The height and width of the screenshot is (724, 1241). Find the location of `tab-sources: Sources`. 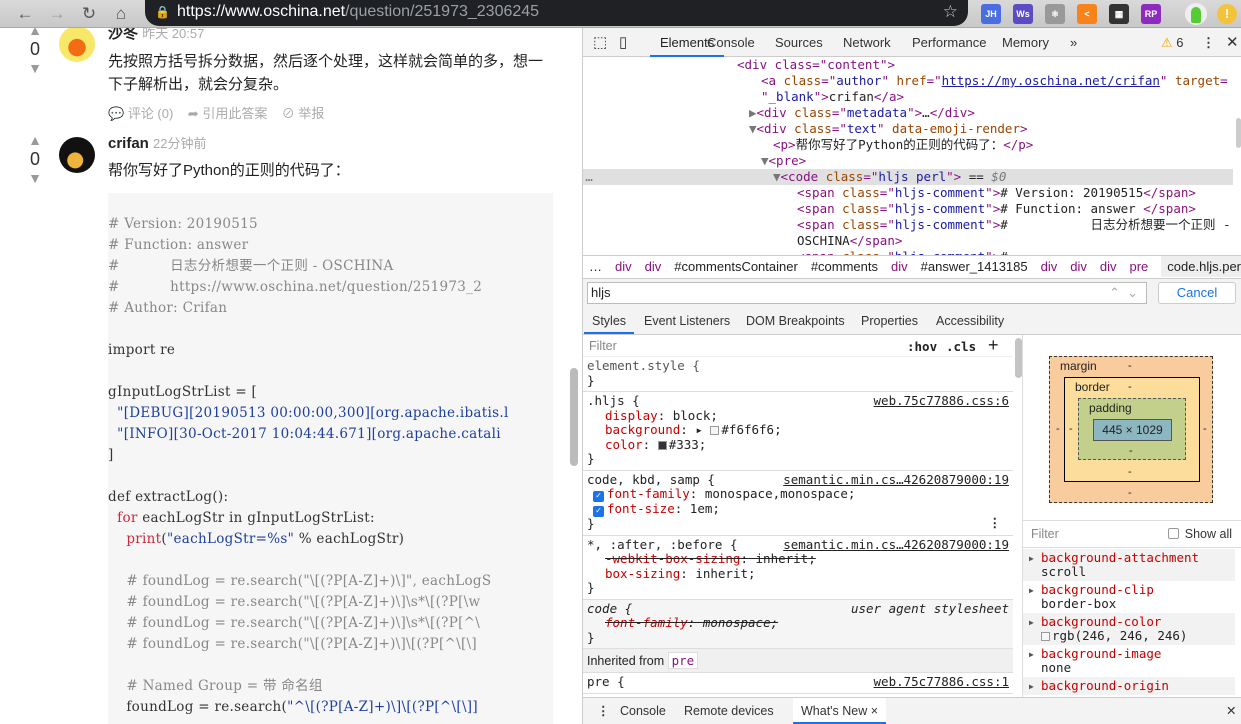

tab-sources: Sources is located at coordinates (799, 42).